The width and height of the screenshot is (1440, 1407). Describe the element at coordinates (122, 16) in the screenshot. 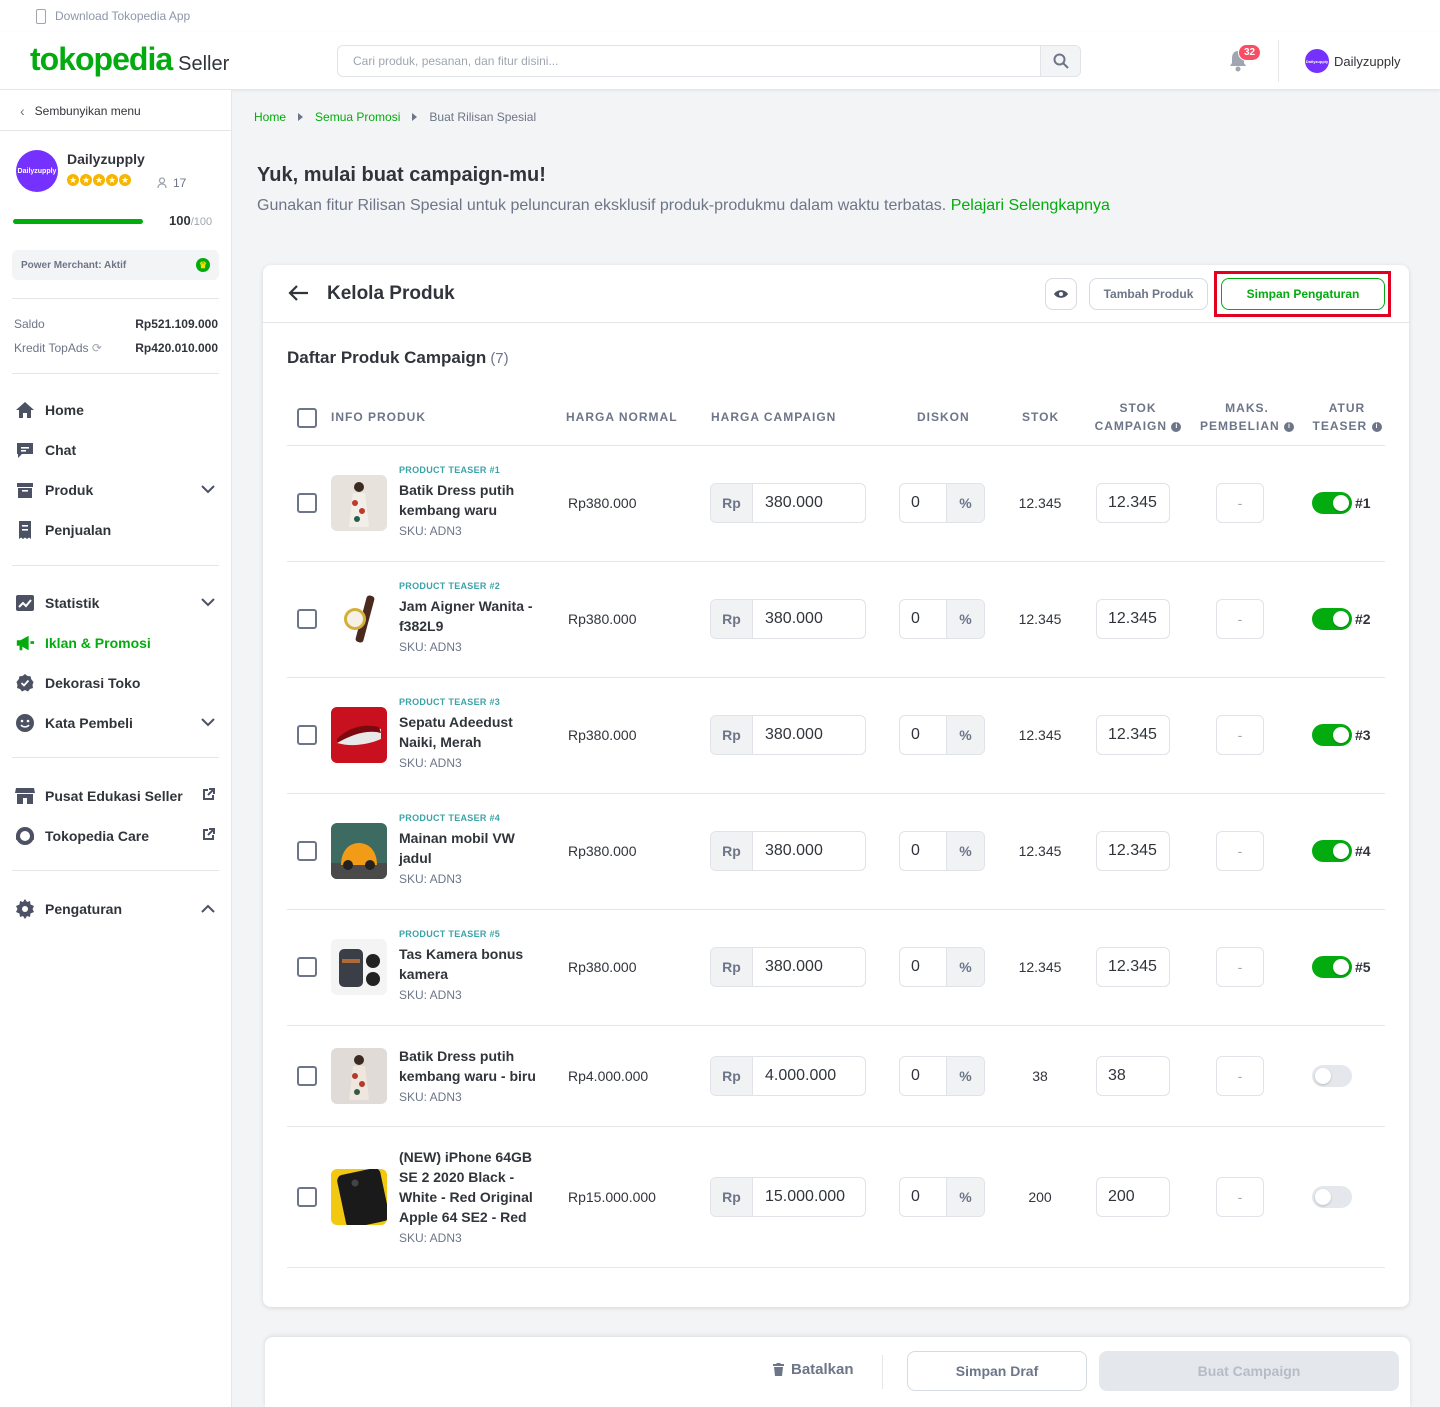

I see `download-app-link: Download Tokopedia App` at that location.